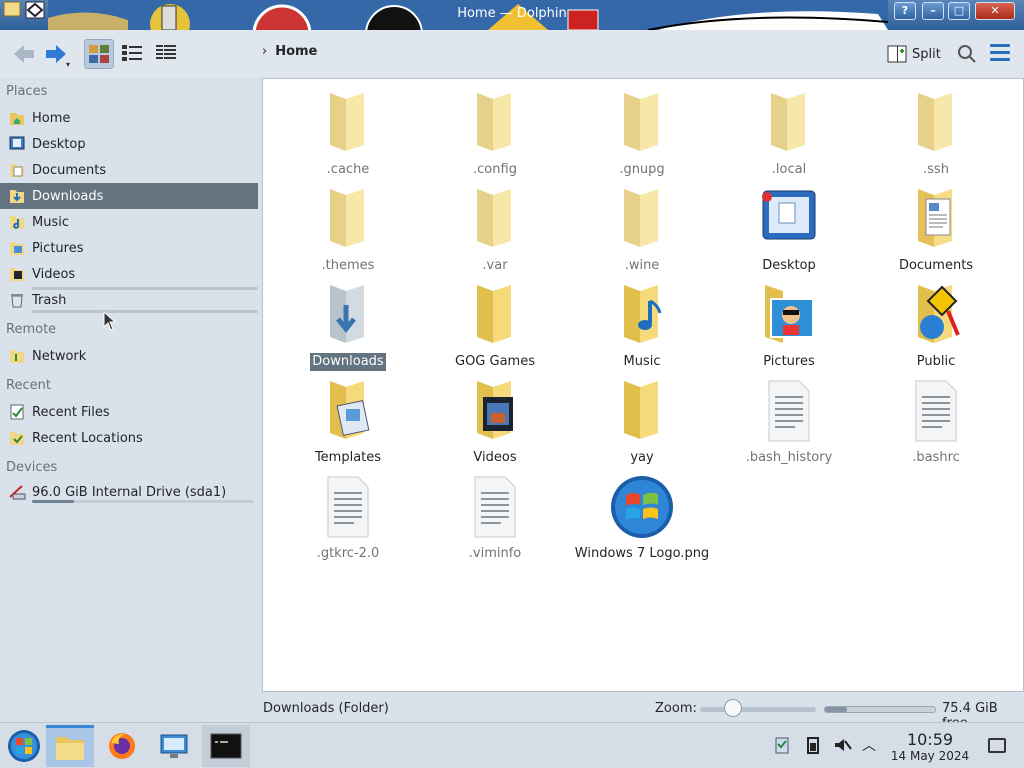 This screenshot has height=768, width=1024. I want to click on icons-view-button, so click(99, 54).